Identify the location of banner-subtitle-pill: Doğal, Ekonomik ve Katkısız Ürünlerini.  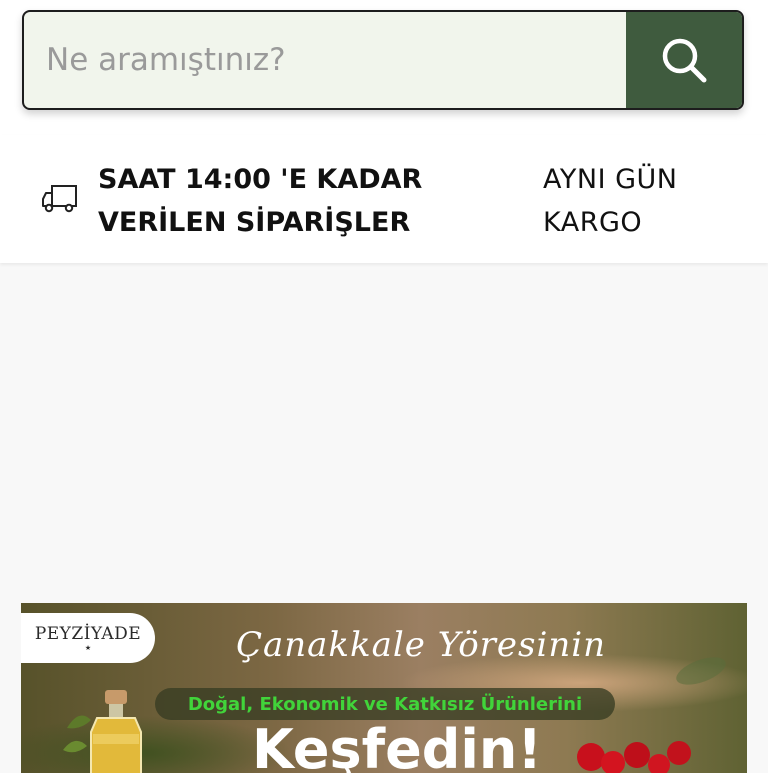
(385, 704).